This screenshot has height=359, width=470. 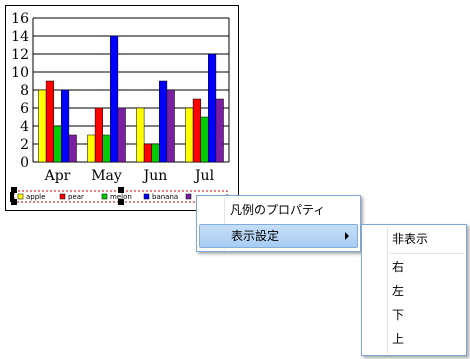 I want to click on y-axis-tick-labels: 0 2 4 6 8 10 12 14 16, so click(x=20, y=91).